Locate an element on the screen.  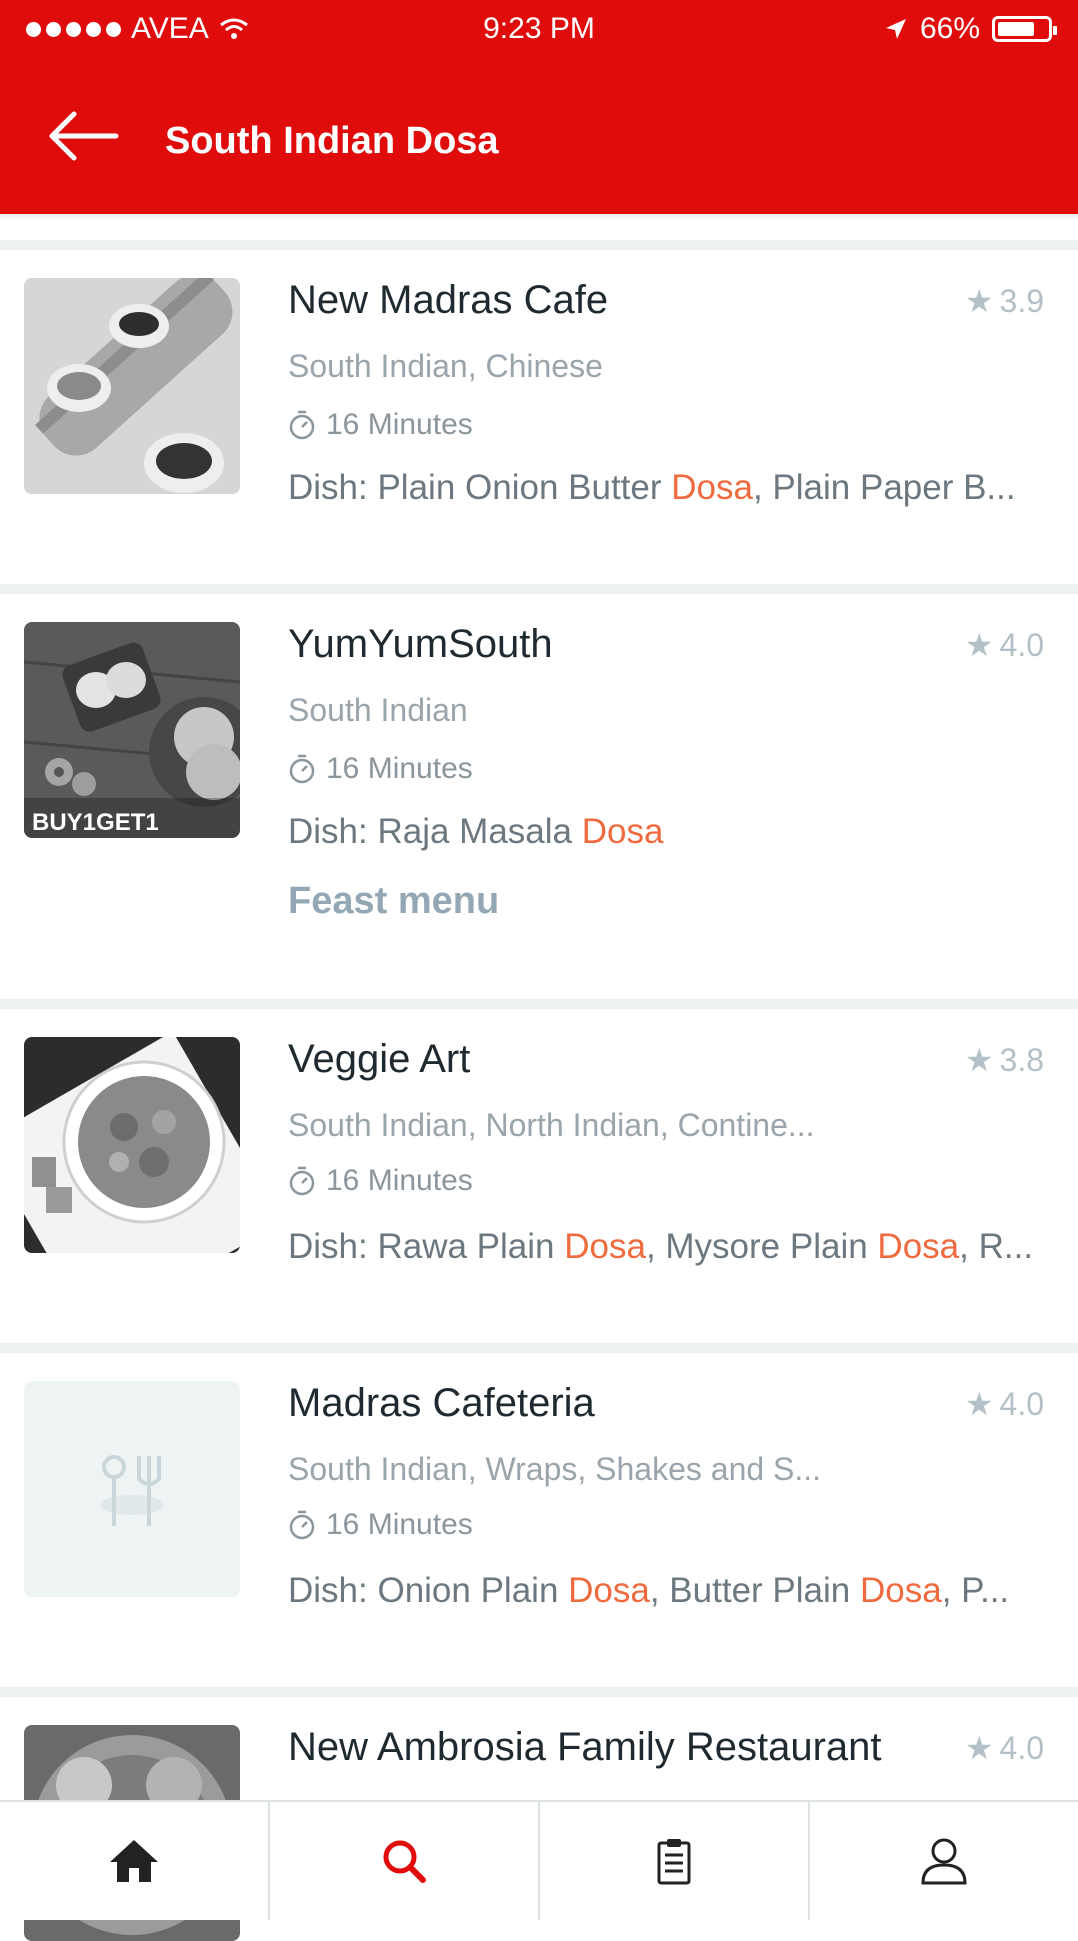
rating: ★ 3.9 is located at coordinates (1004, 301).